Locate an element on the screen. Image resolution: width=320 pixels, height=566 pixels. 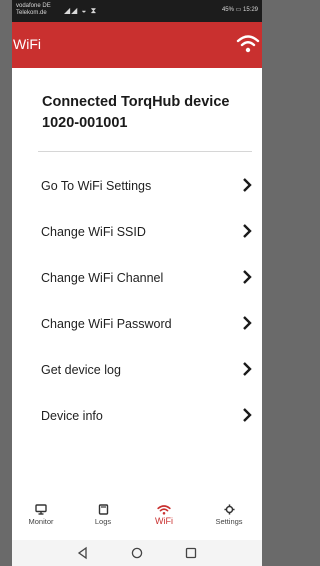
back-icon is located at coordinates (83, 553).